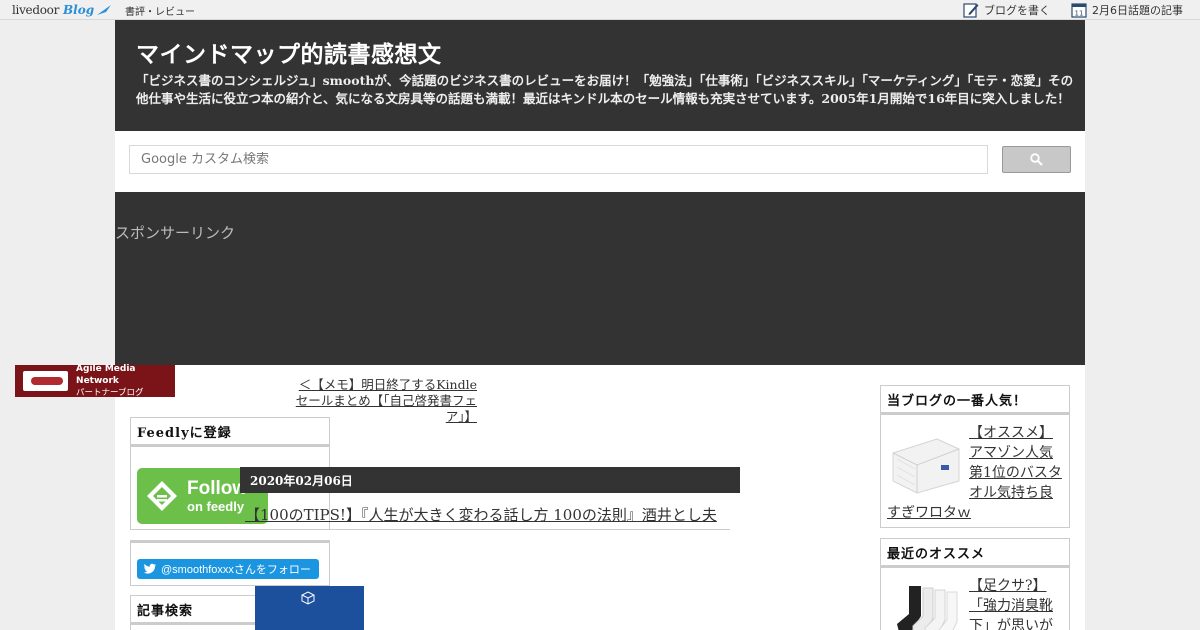 The height and width of the screenshot is (630, 1200). What do you see at coordinates (236, 570) in the screenshot?
I see `twitter-follow-label: @smoothfoxxxさんをフォロー` at bounding box center [236, 570].